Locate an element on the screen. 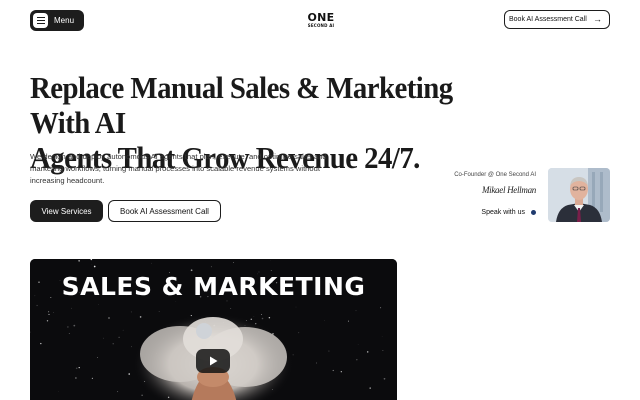 The image size is (640, 400). menu-label: Menu is located at coordinates (64, 20).